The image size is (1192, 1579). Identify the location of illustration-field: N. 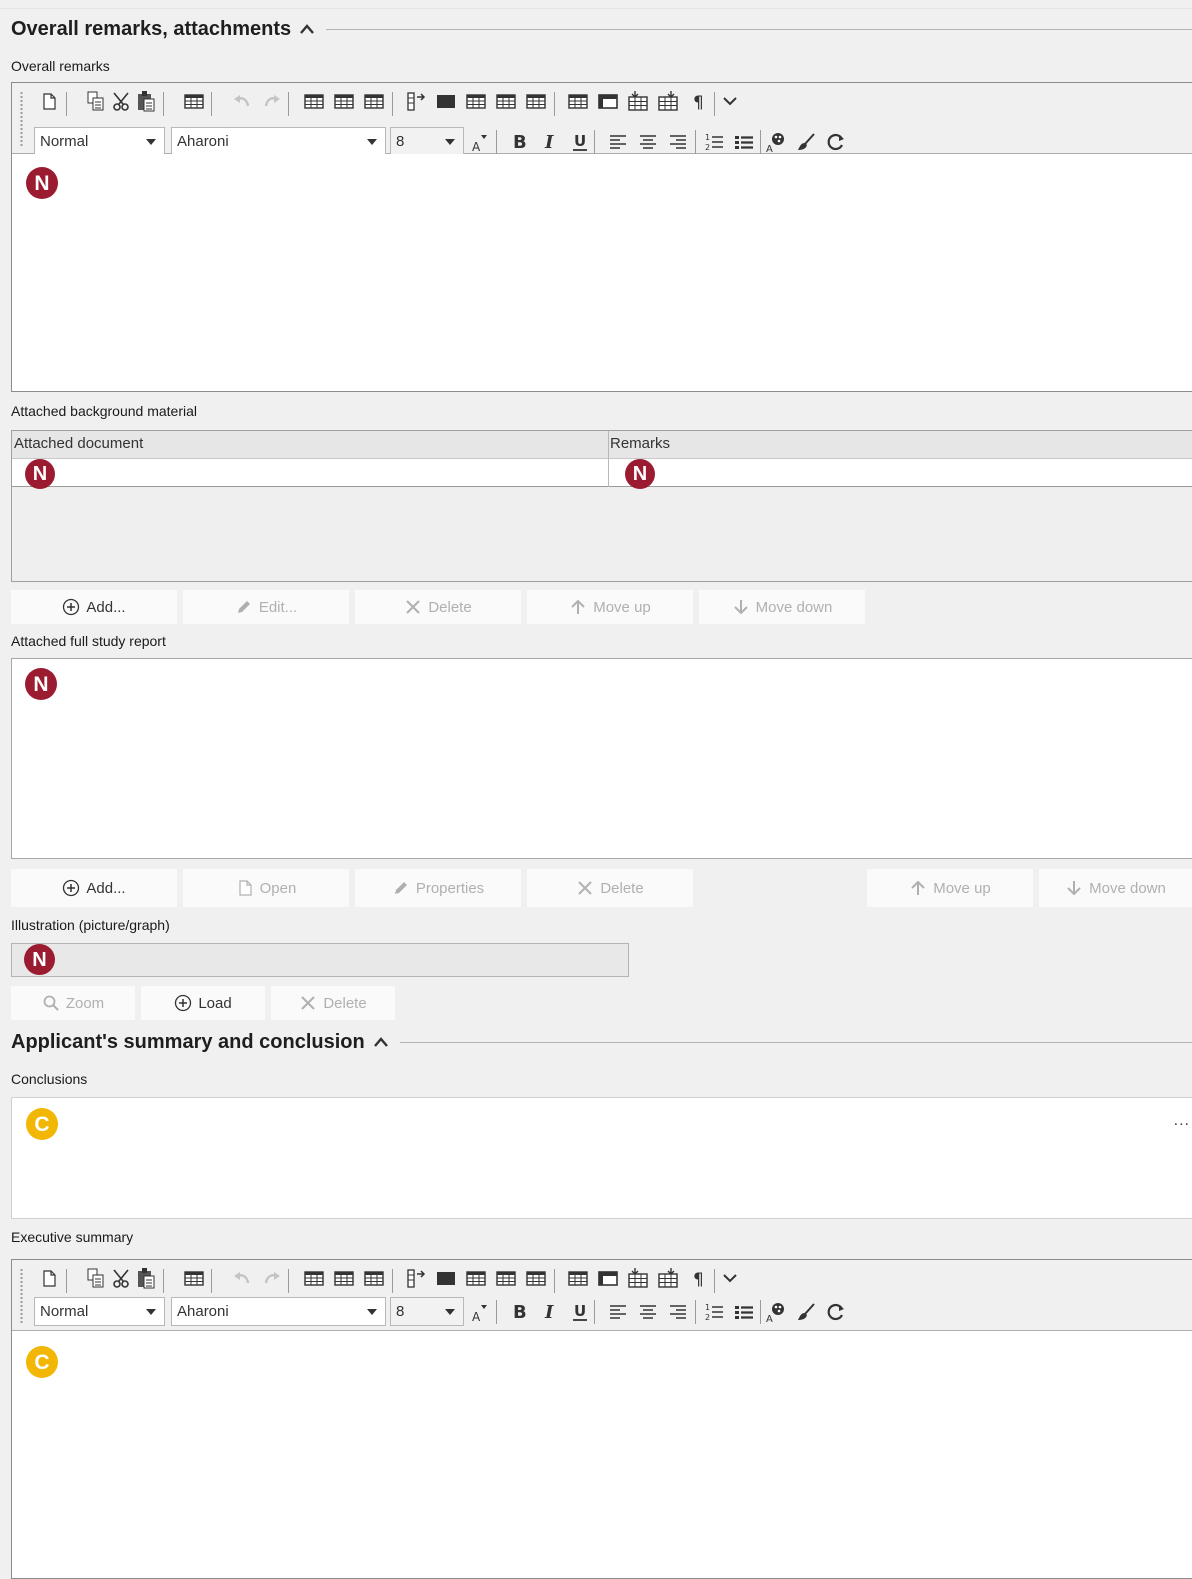
(320, 960).